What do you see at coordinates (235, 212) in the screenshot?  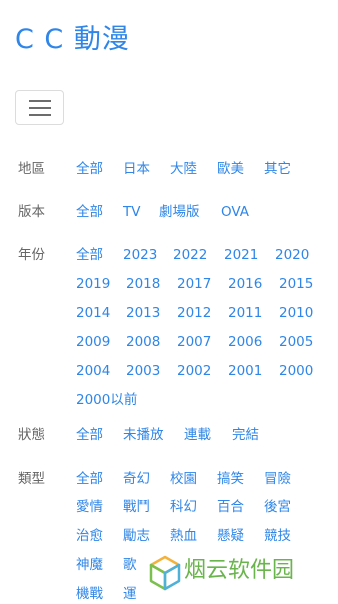 I see `version-option-ova: OVA` at bounding box center [235, 212].